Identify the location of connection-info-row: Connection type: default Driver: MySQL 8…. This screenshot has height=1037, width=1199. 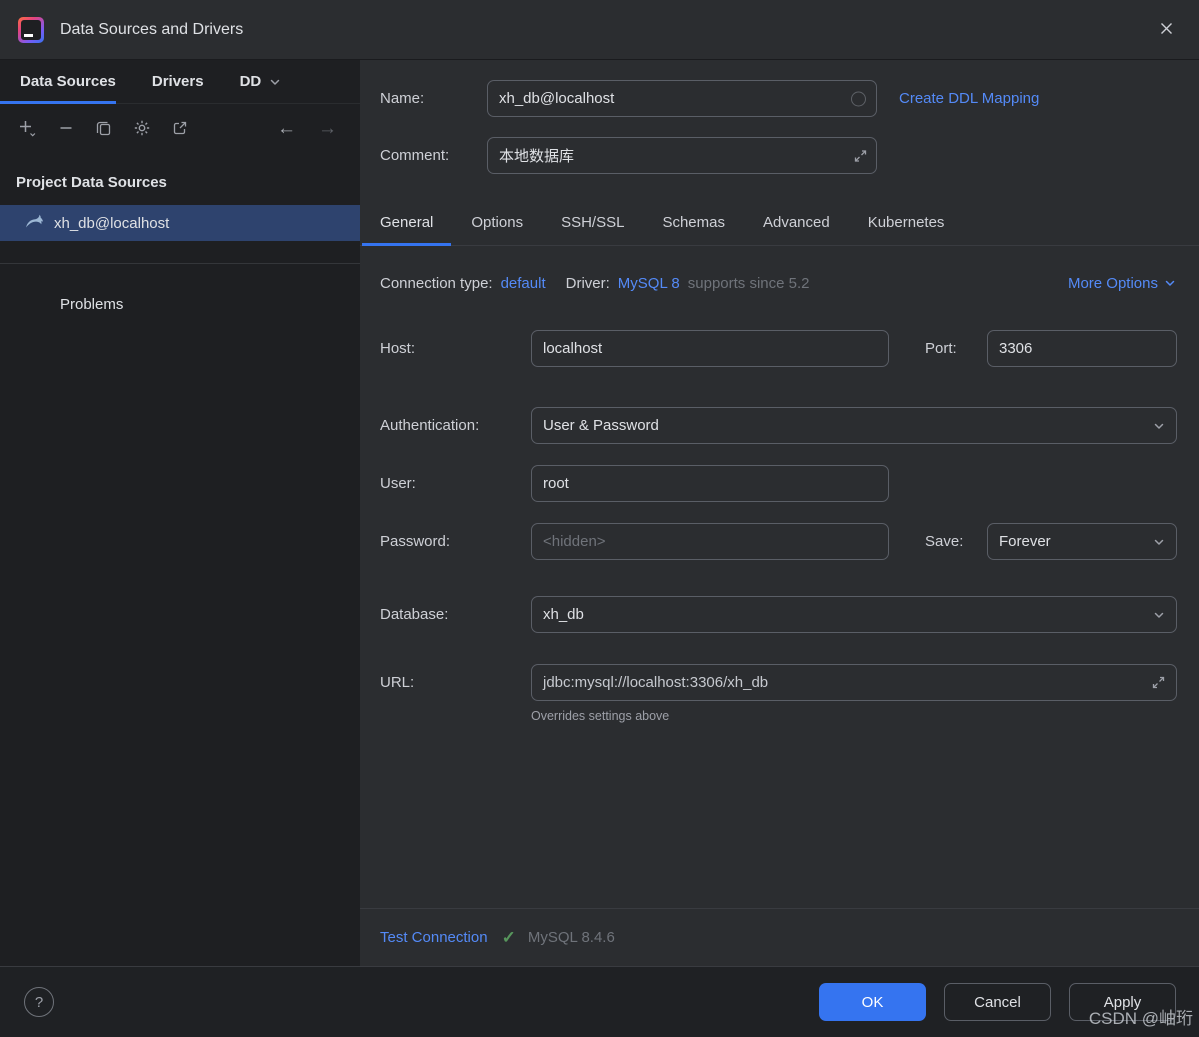
(778, 283).